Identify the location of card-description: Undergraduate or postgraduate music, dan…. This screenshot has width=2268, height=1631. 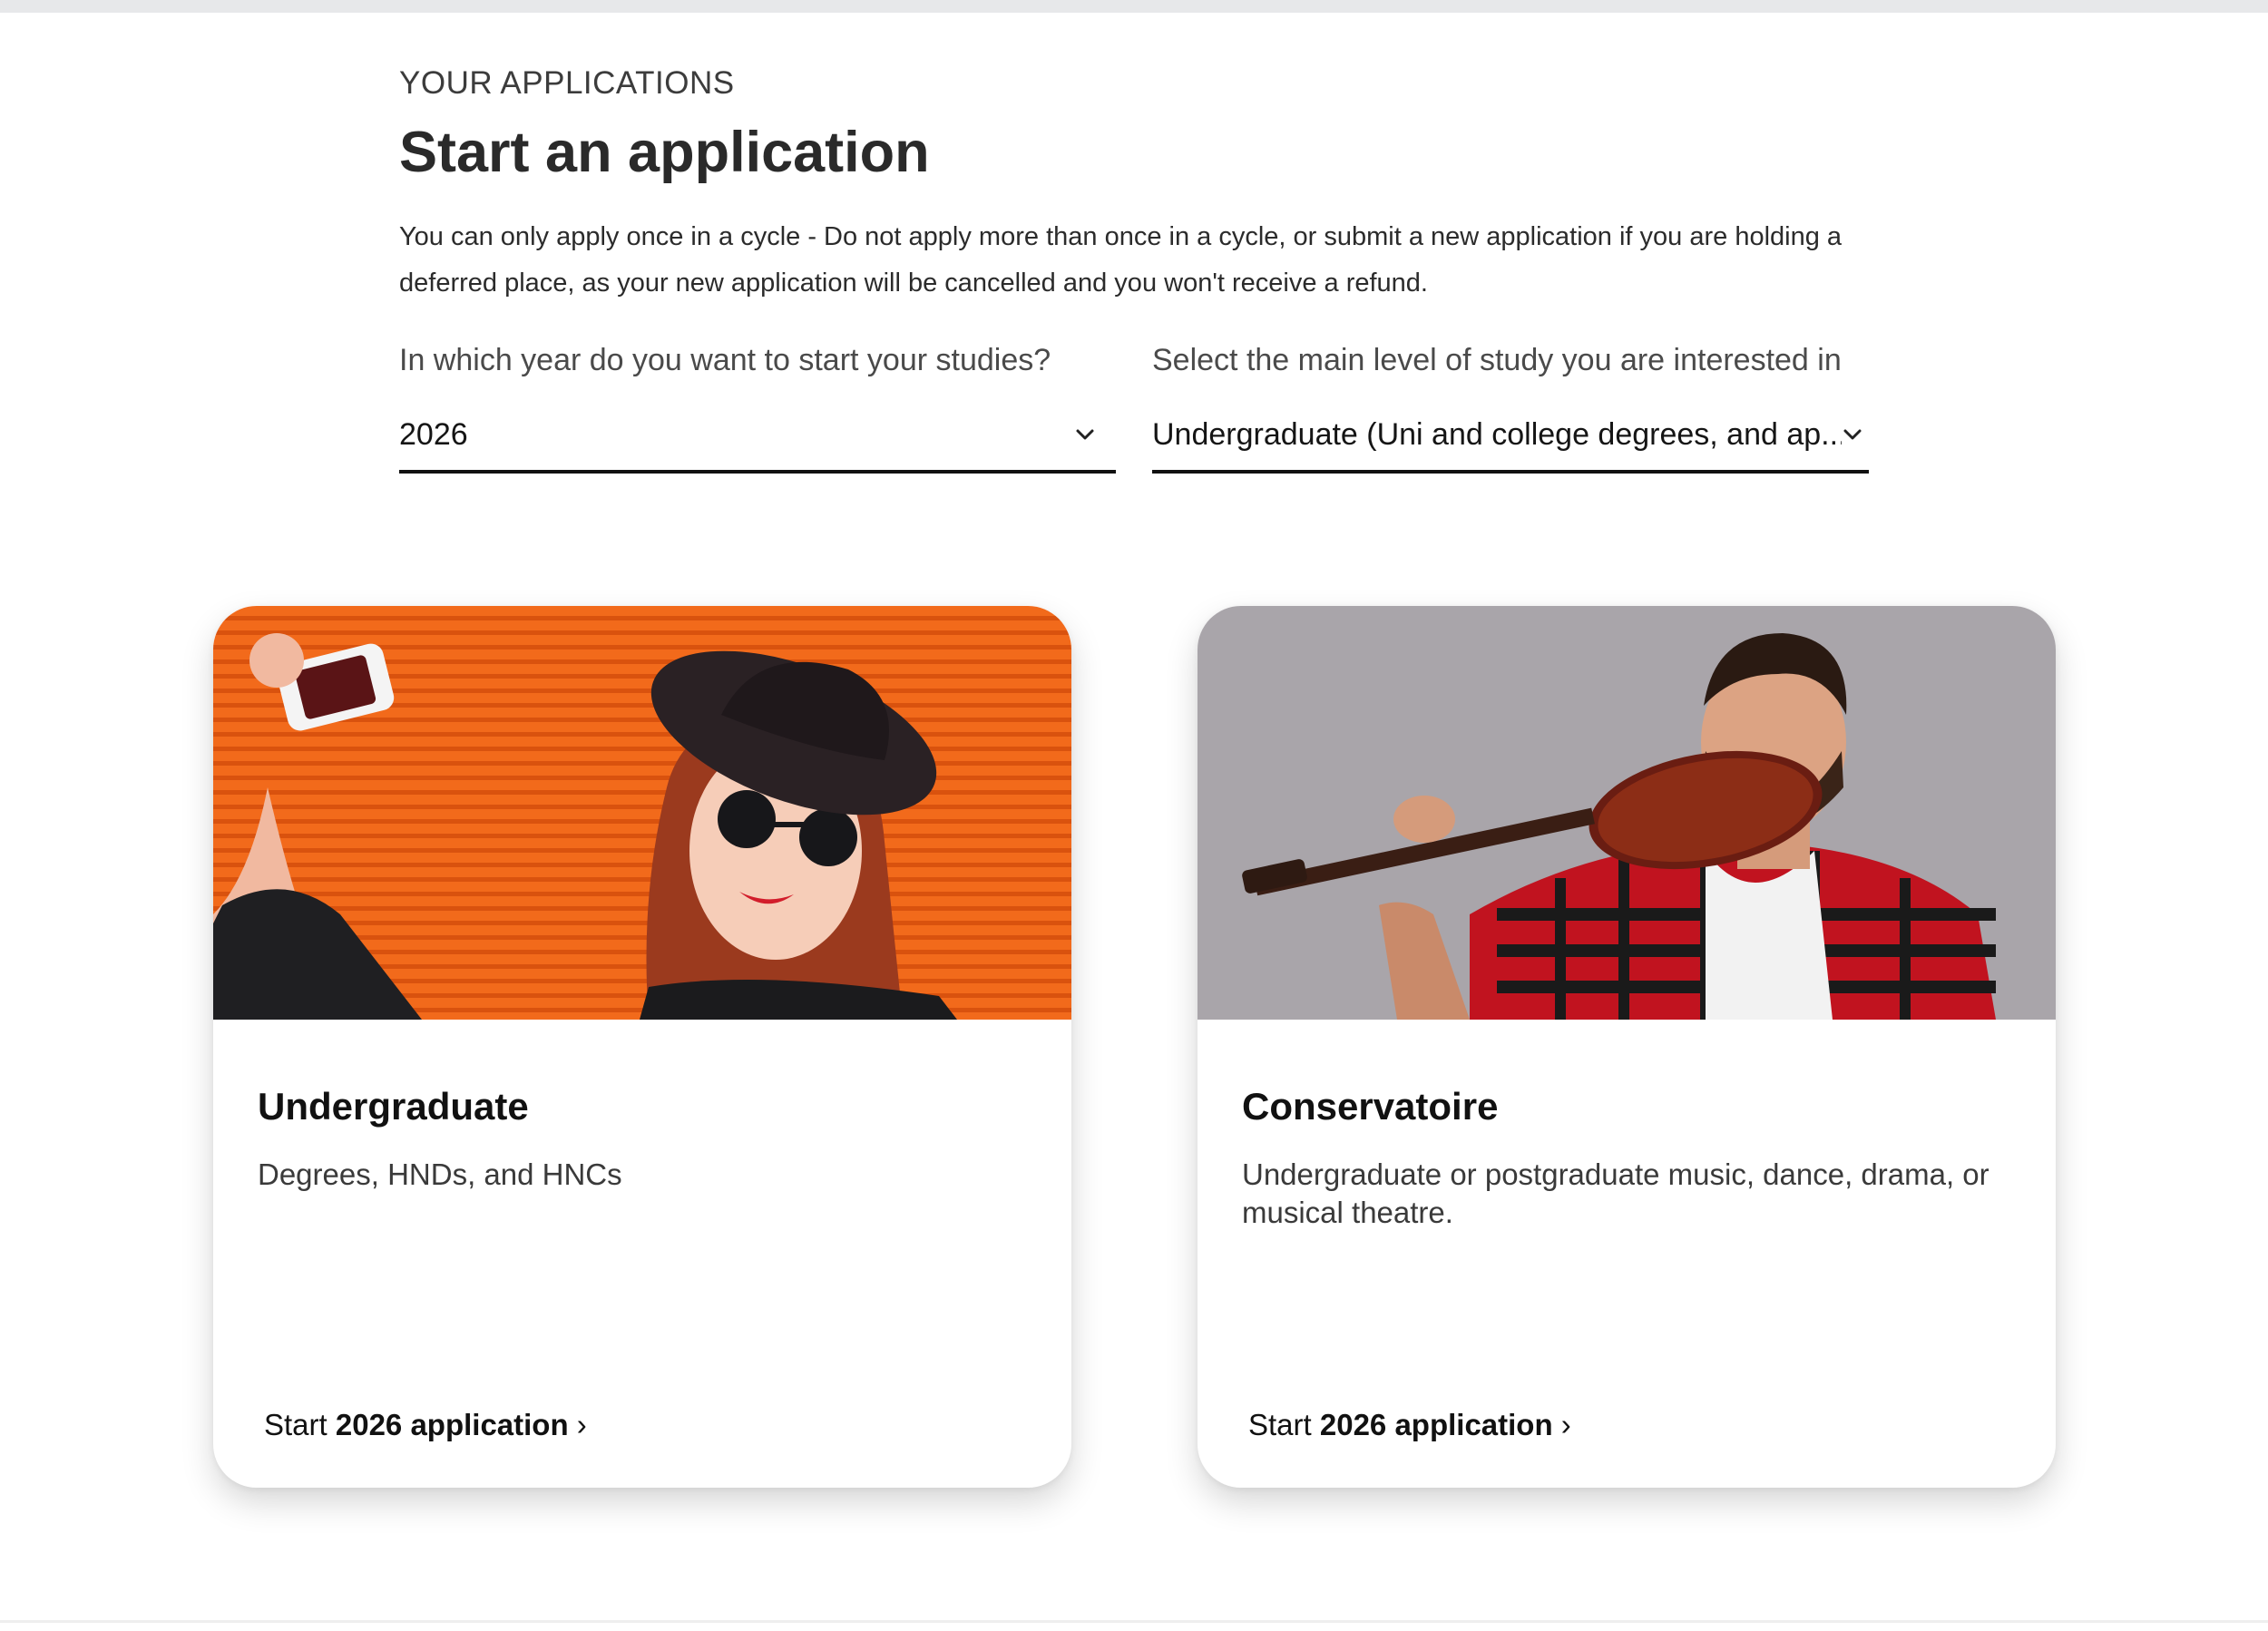
(1616, 1193).